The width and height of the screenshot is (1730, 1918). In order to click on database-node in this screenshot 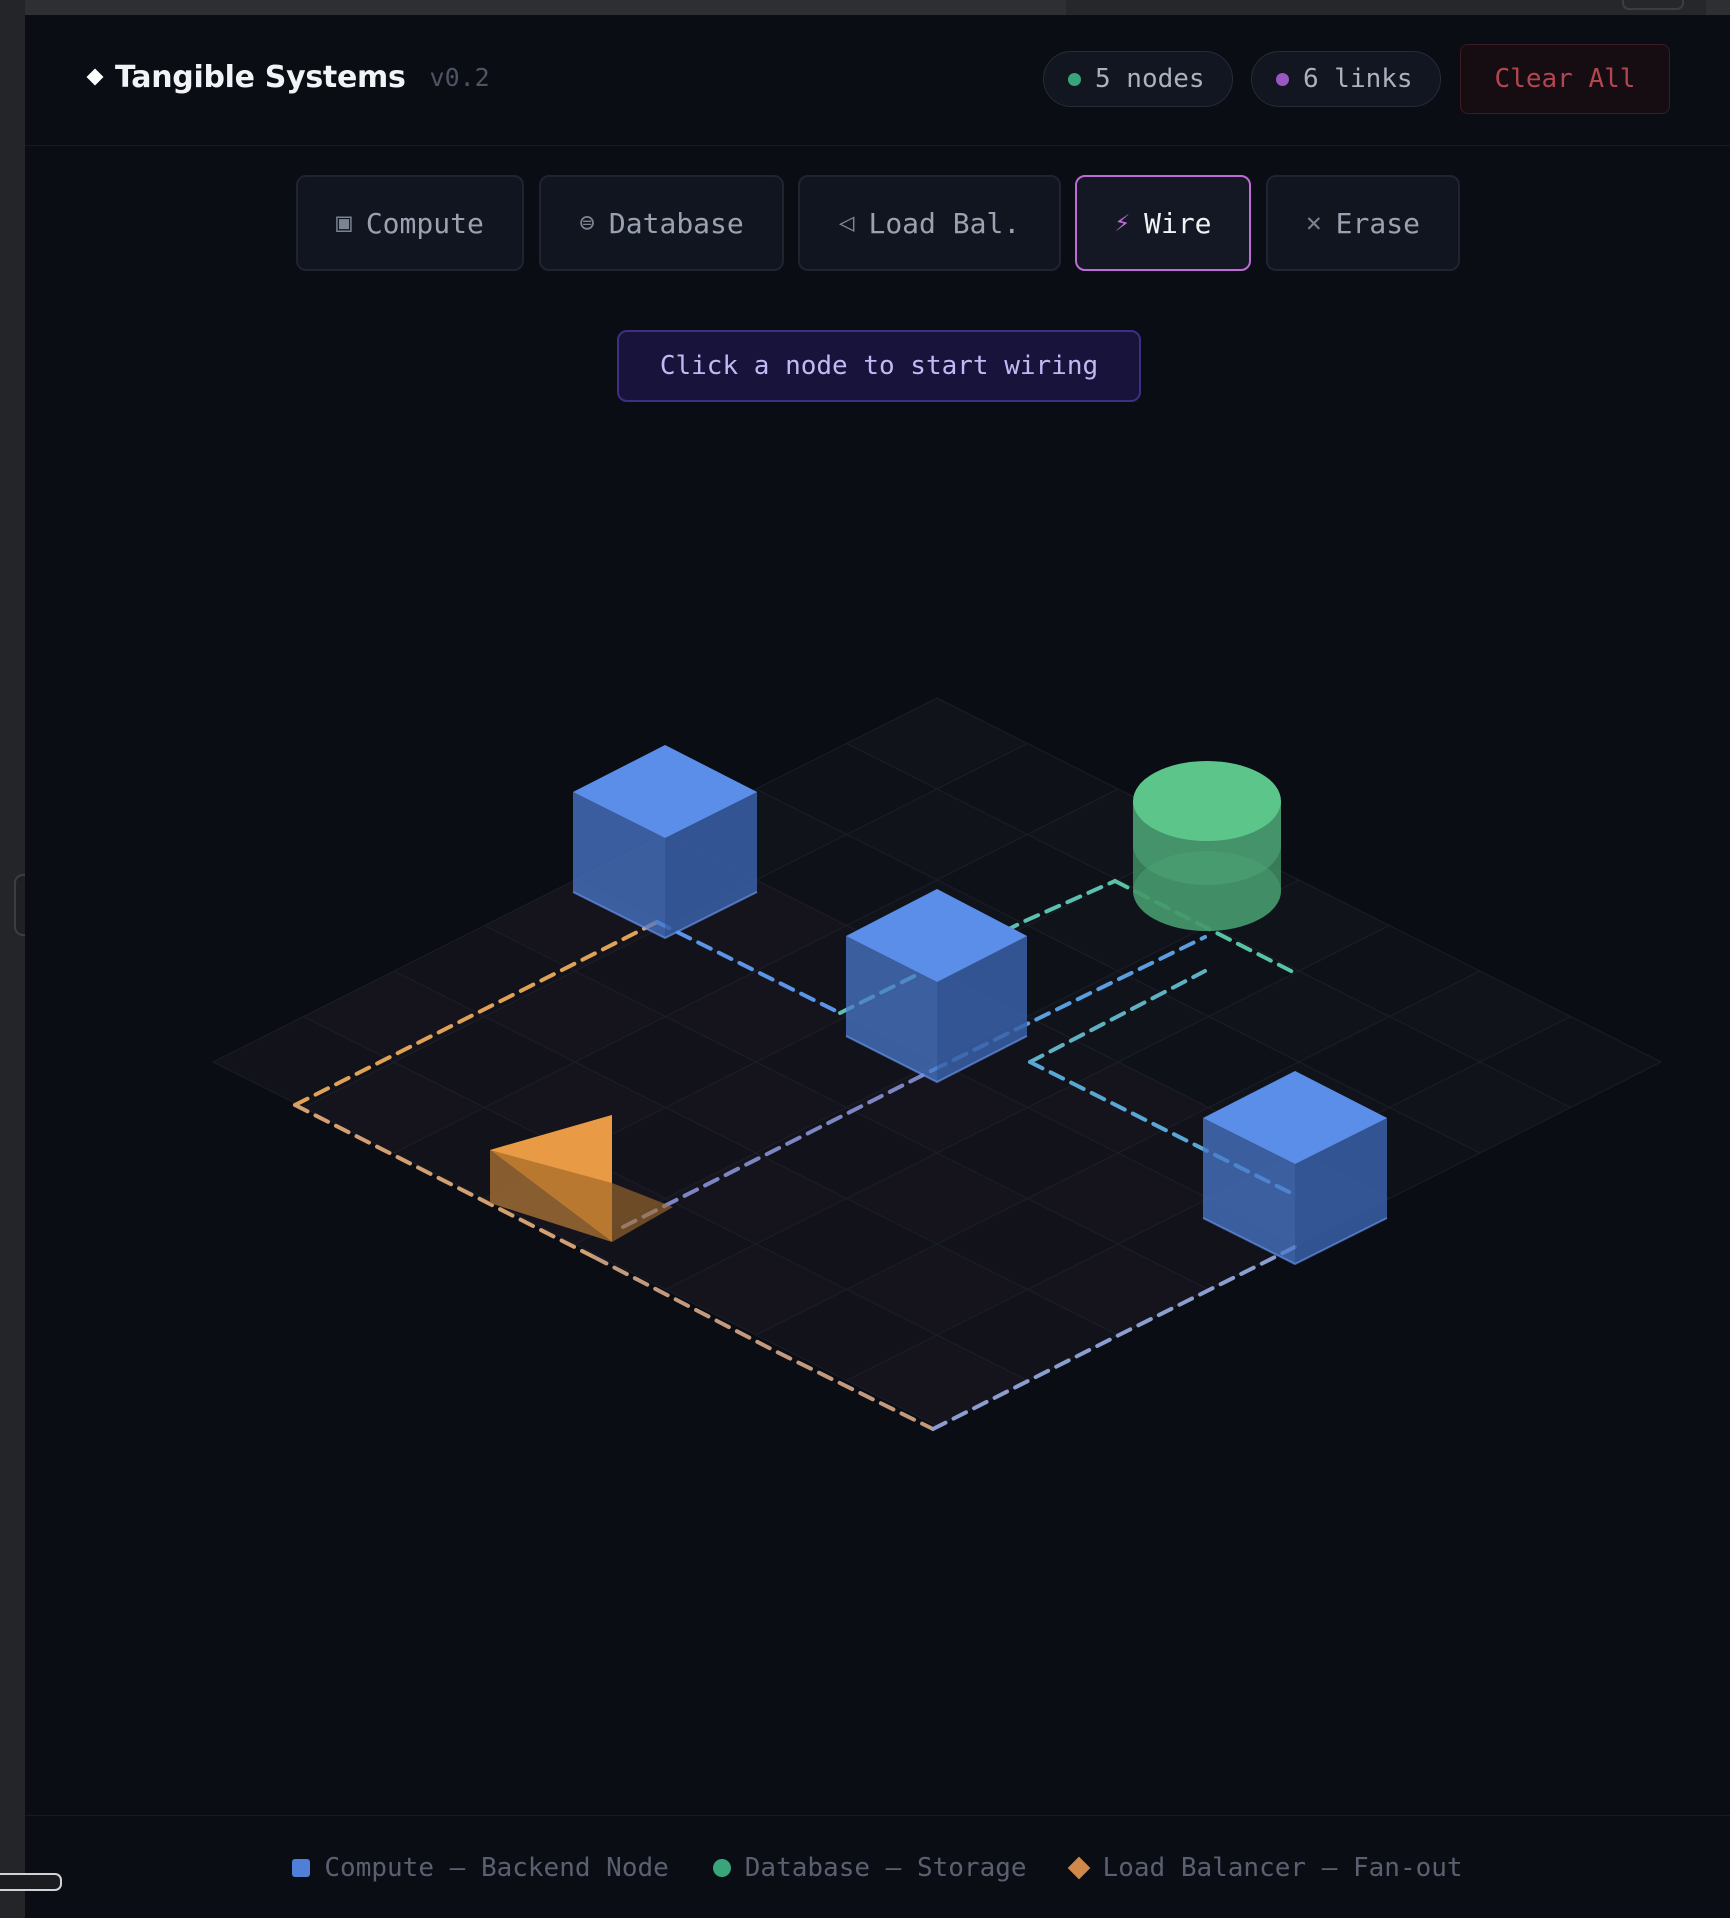, I will do `click(1207, 846)`.